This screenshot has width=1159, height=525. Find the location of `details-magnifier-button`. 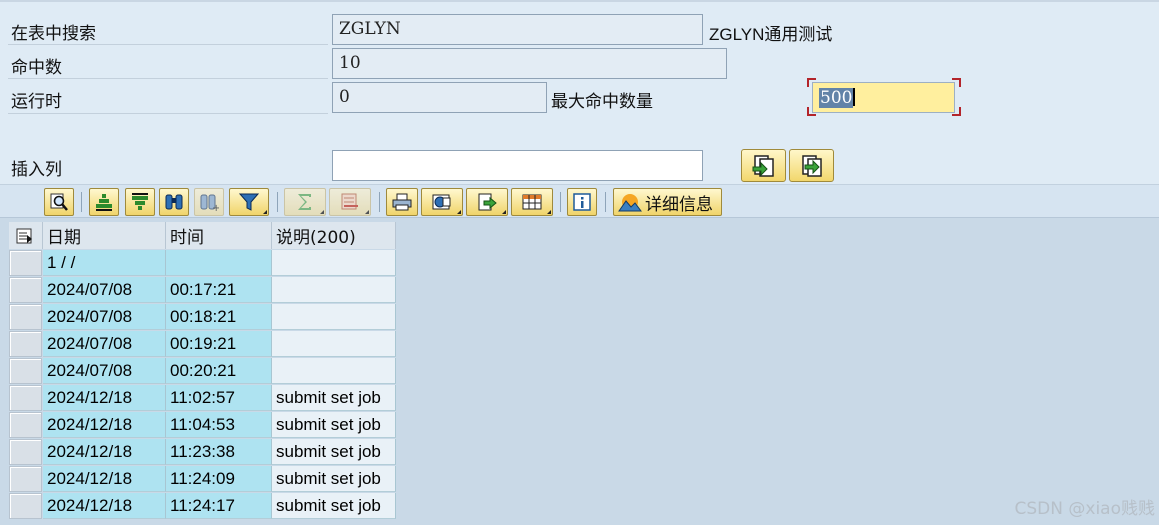

details-magnifier-button is located at coordinates (59, 202).